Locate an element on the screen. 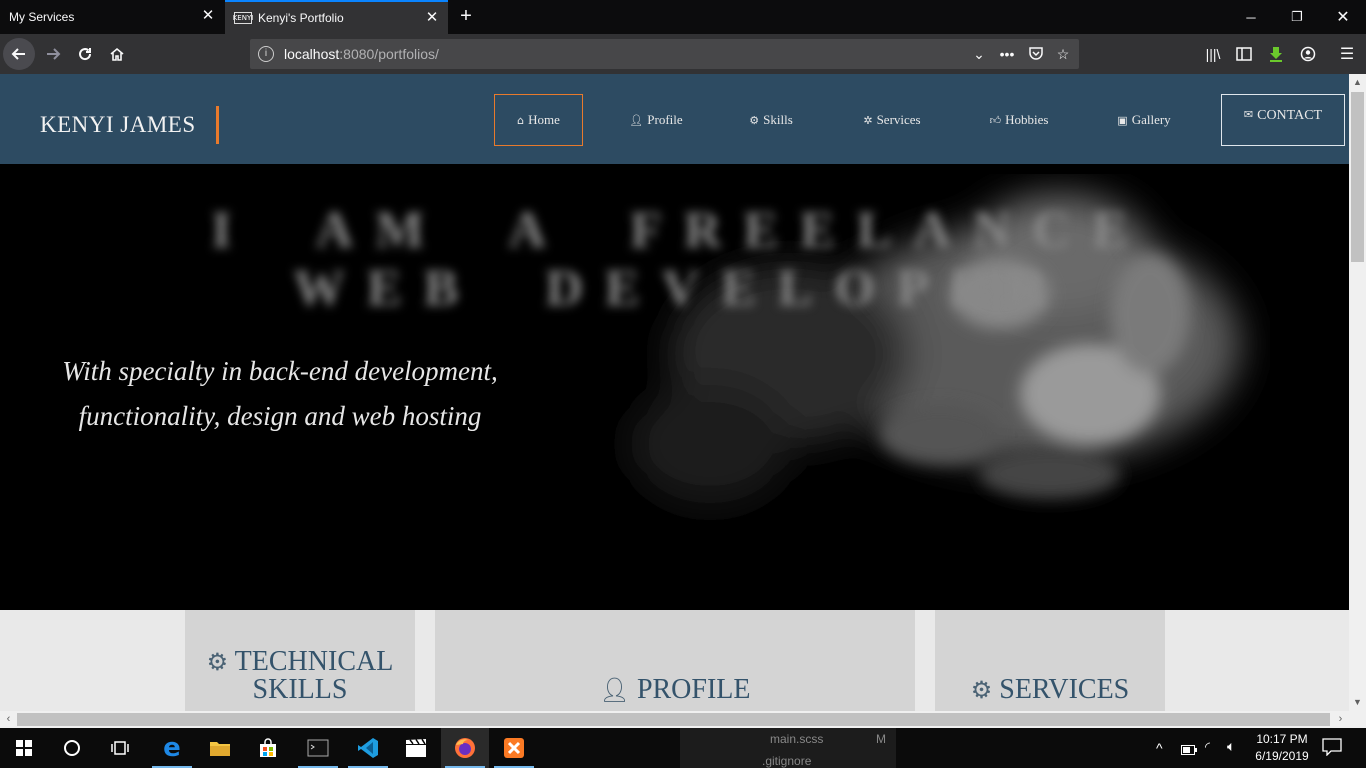 The width and height of the screenshot is (1366, 768). back-arrow-icon is located at coordinates (19, 54).